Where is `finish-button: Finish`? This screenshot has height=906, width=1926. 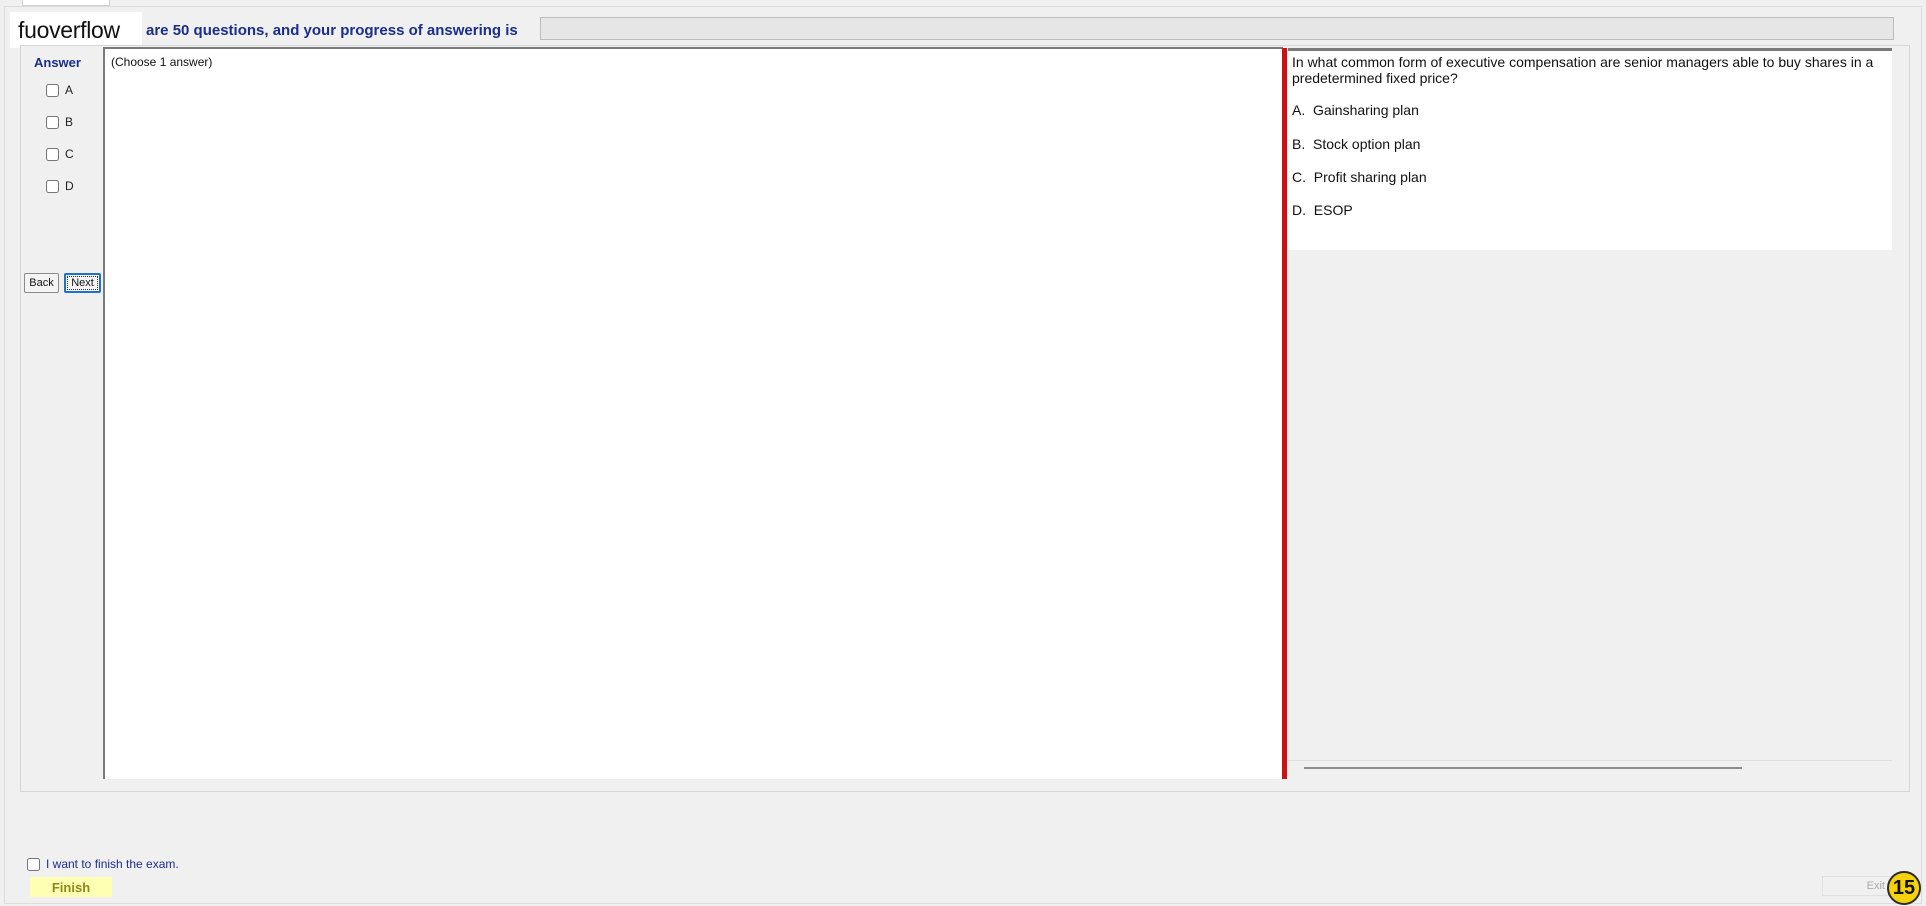 finish-button: Finish is located at coordinates (71, 887).